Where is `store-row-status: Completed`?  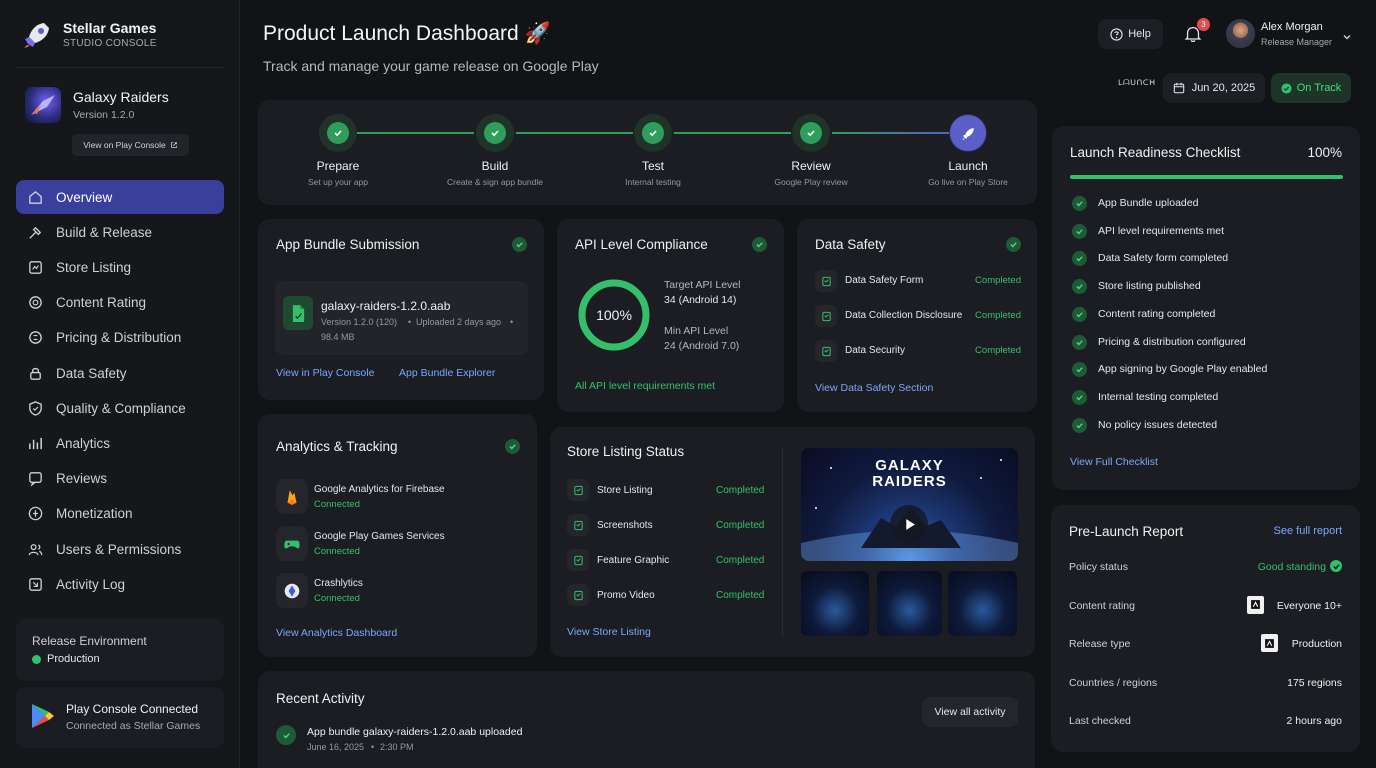
store-row-status: Completed is located at coordinates (740, 560).